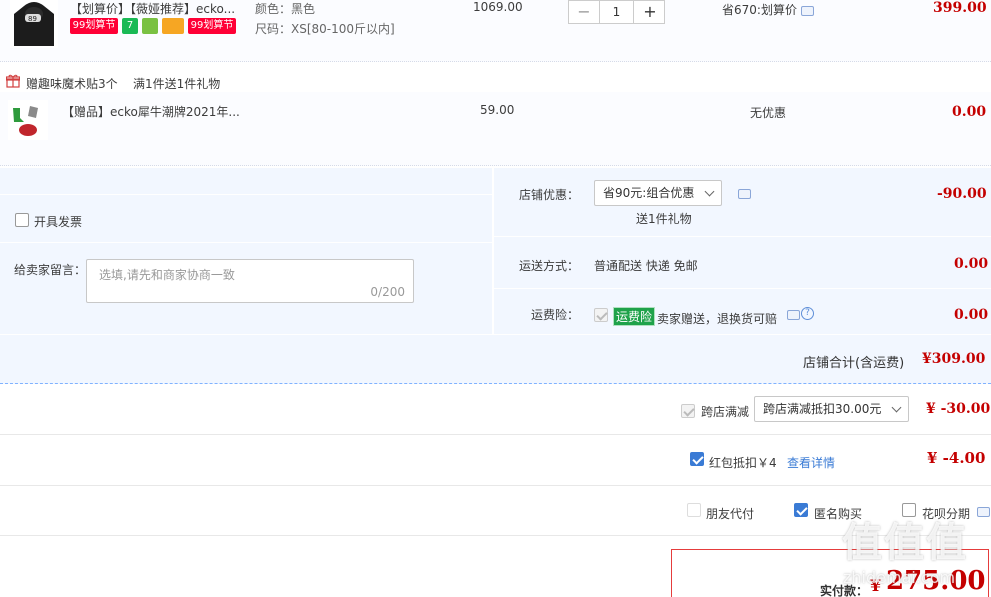 This screenshot has height=597, width=991. I want to click on gift-subtotal: 0.00, so click(969, 112).